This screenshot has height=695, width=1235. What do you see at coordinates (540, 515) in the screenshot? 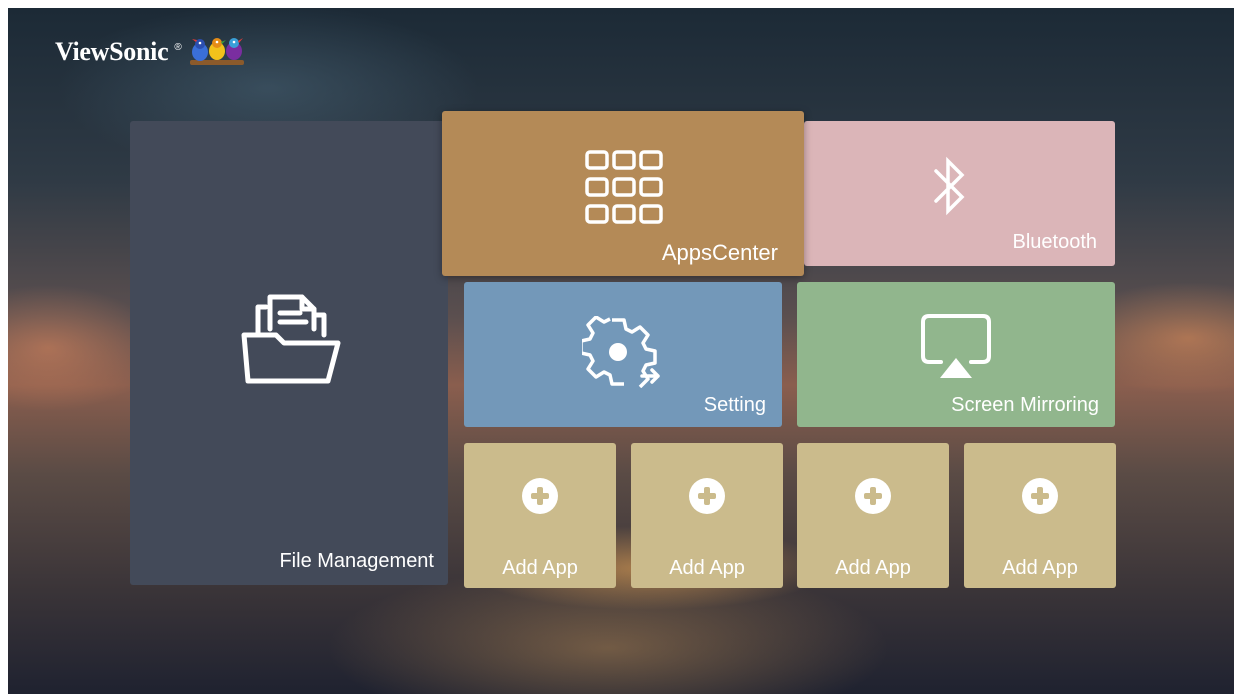
I see `tile-add-app-1: Add App` at bounding box center [540, 515].